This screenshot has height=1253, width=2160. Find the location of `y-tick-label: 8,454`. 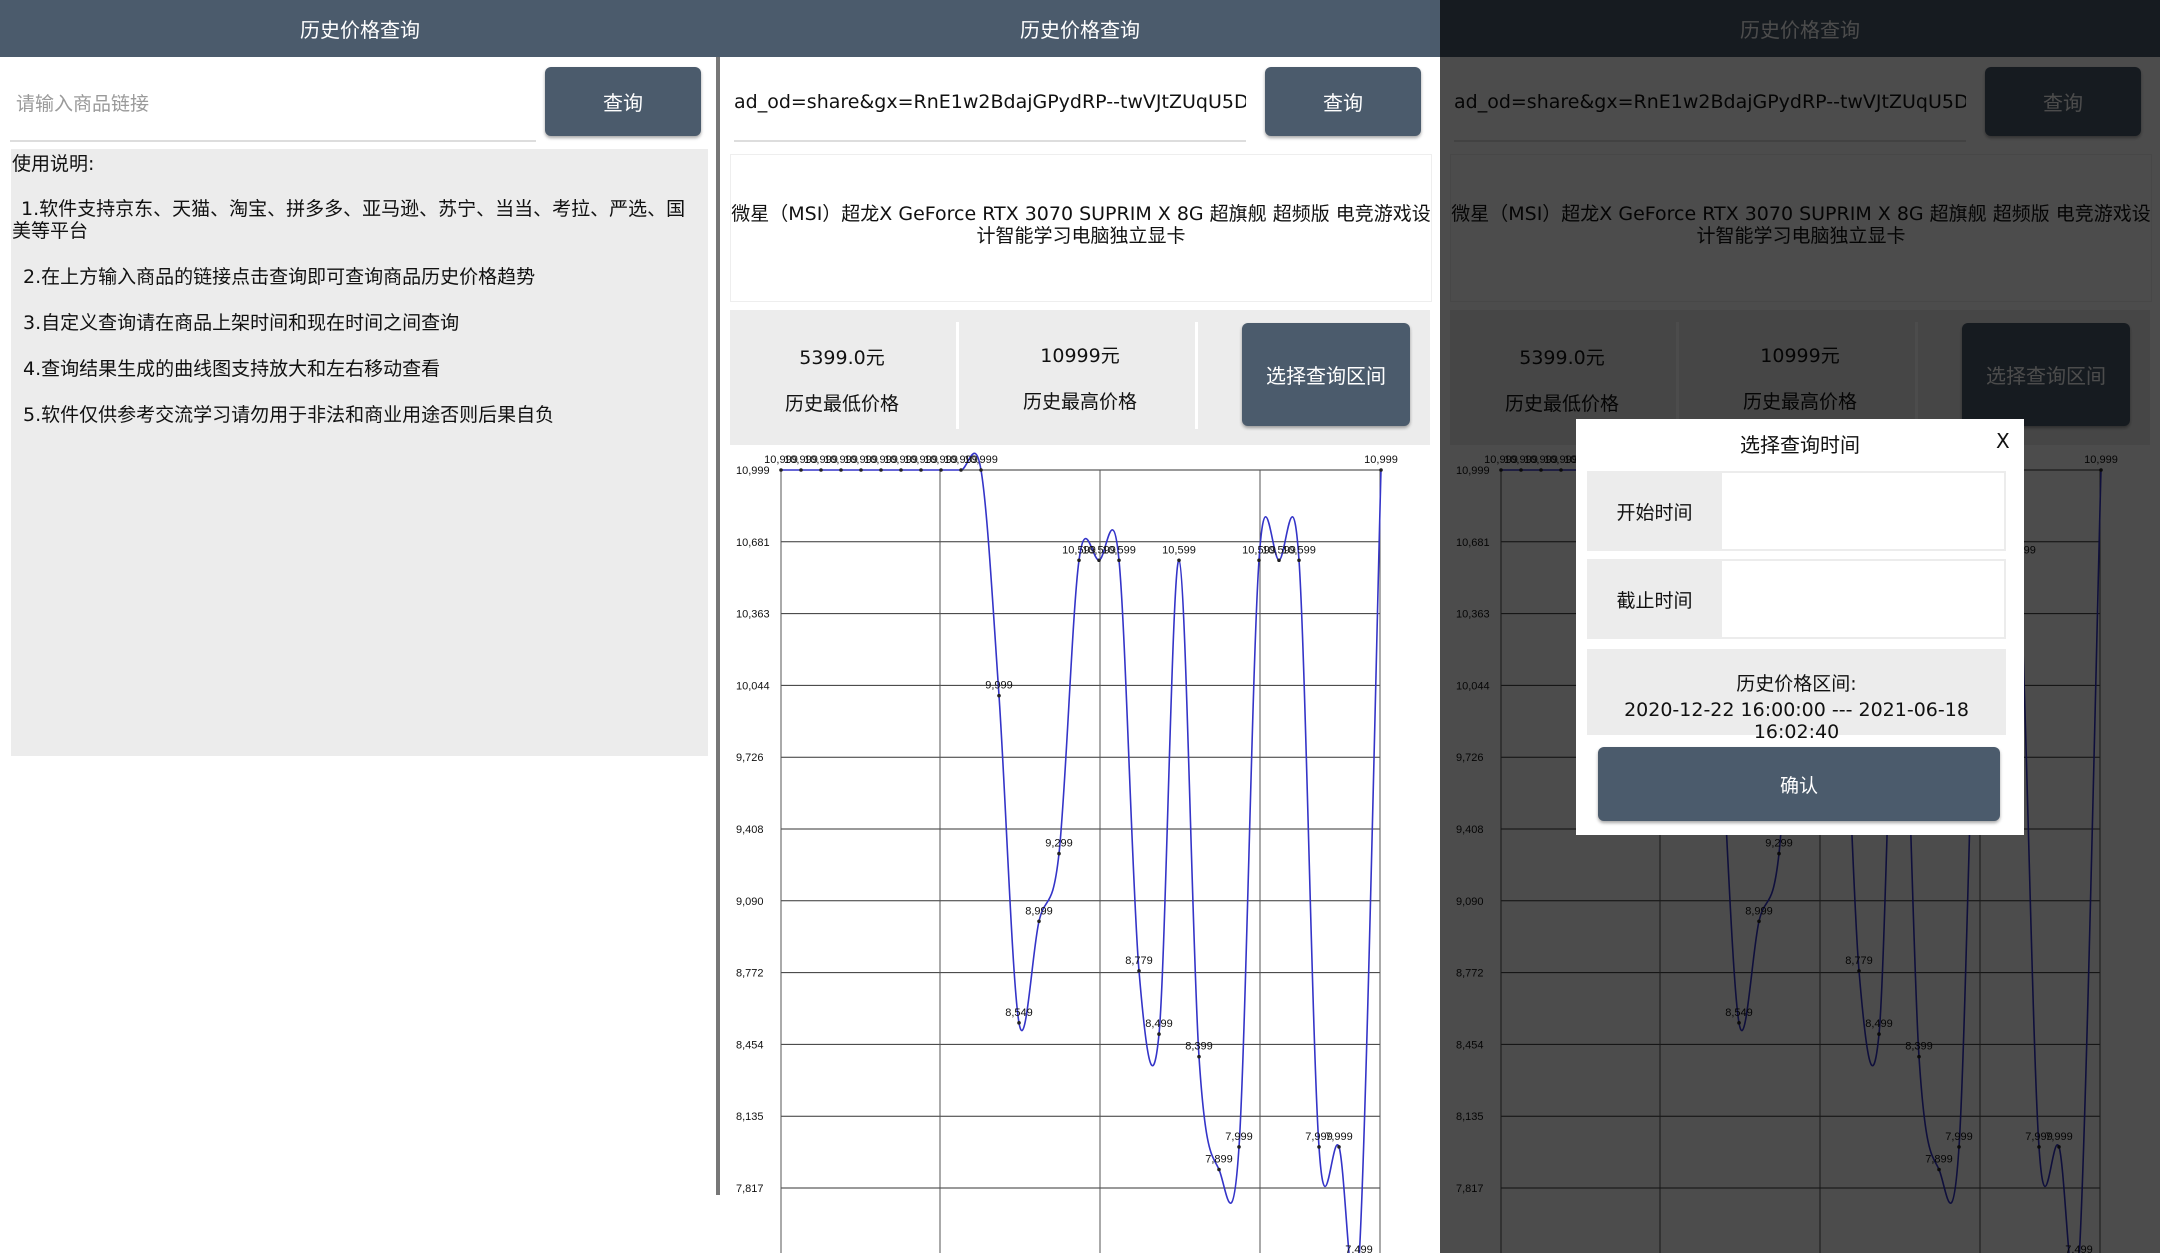

y-tick-label: 8,454 is located at coordinates (750, 1045).